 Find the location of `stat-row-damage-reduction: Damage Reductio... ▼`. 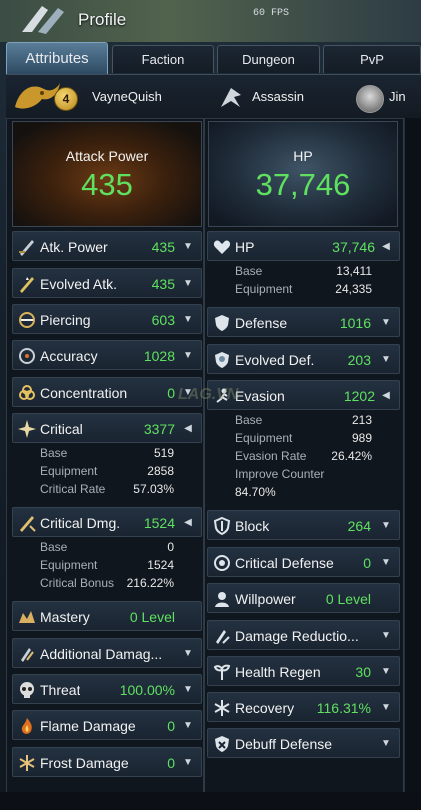

stat-row-damage-reduction: Damage Reductio... ▼ is located at coordinates (303, 635).